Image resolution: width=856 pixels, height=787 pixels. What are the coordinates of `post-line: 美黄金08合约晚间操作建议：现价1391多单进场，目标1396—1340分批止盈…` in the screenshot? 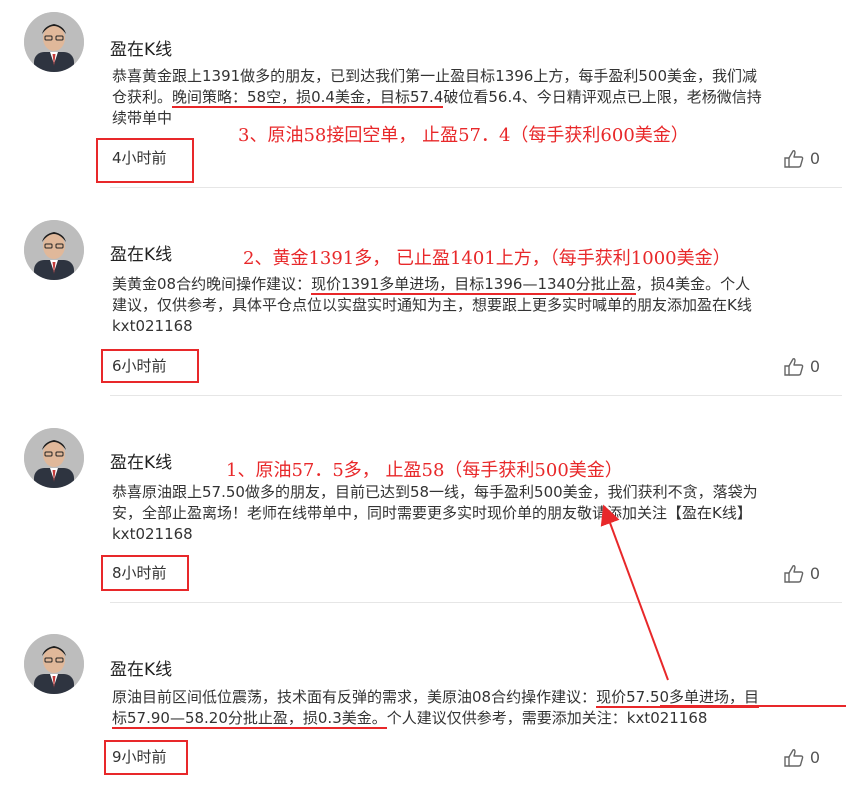 It's located at (479, 284).